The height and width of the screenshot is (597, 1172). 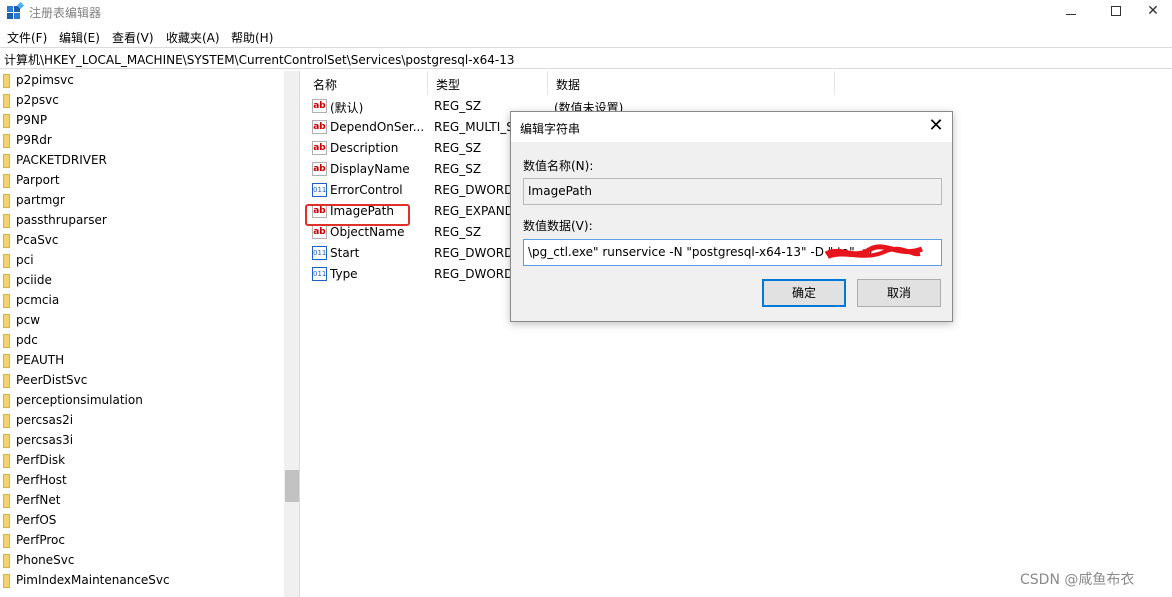 I want to click on tree-item: PeerDistSvc, so click(x=142, y=381).